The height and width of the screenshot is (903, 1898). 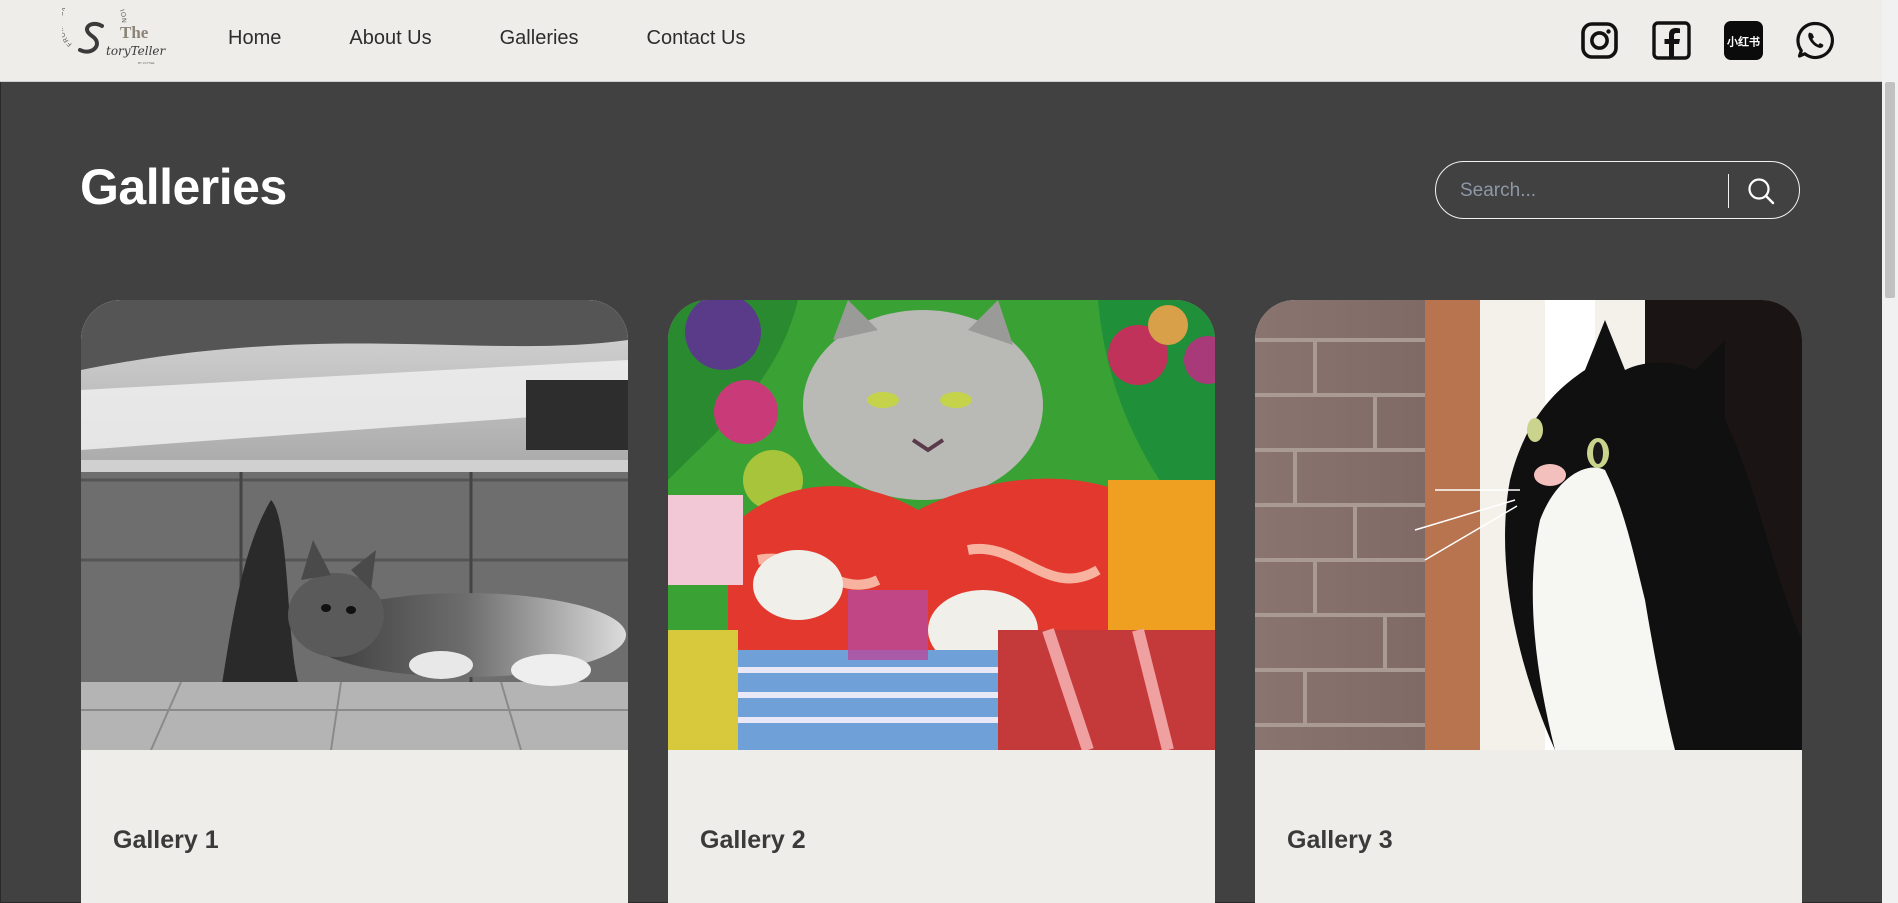 I want to click on page-scrollbar, so click(x=1890, y=451).